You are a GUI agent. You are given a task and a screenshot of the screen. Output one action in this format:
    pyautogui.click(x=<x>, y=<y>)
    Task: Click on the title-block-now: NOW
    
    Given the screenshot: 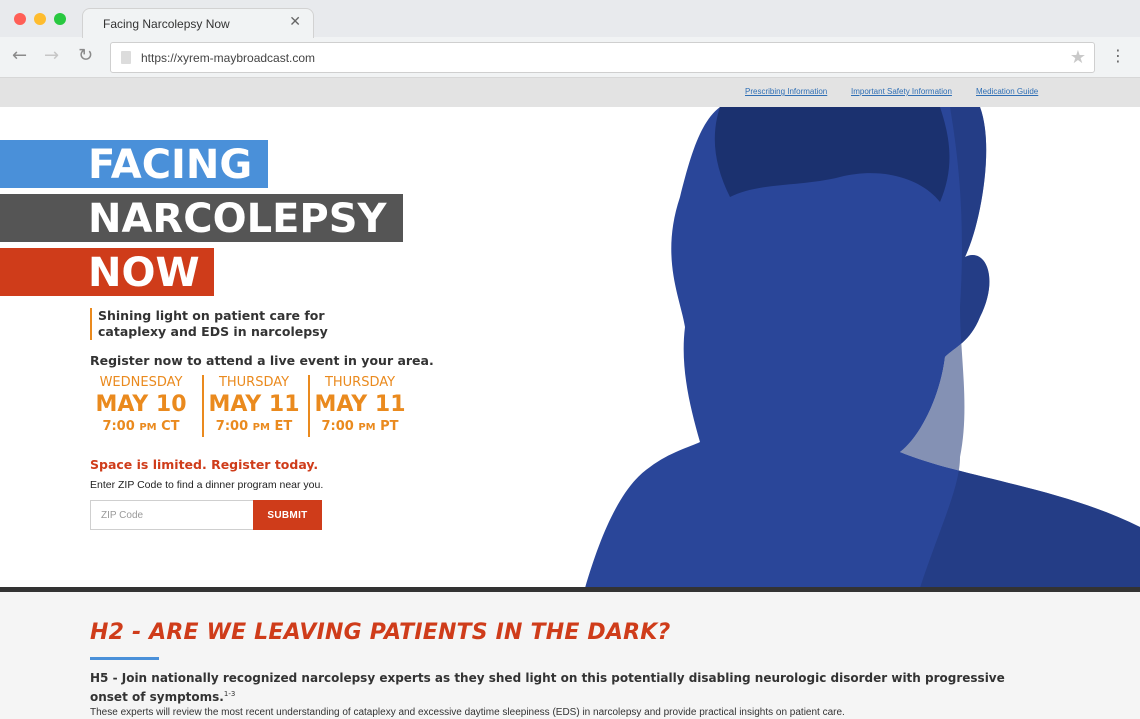 What is the action you would take?
    pyautogui.click(x=107, y=272)
    